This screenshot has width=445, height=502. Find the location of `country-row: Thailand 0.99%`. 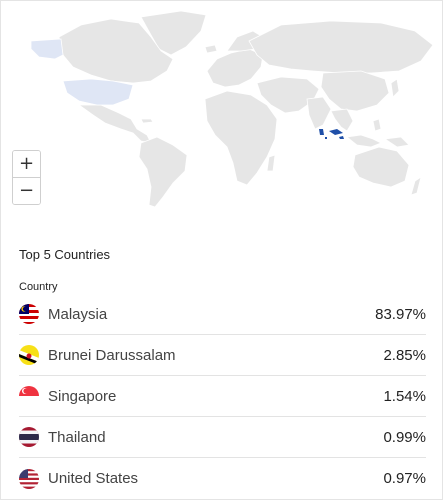

country-row: Thailand 0.99% is located at coordinates (222, 437).